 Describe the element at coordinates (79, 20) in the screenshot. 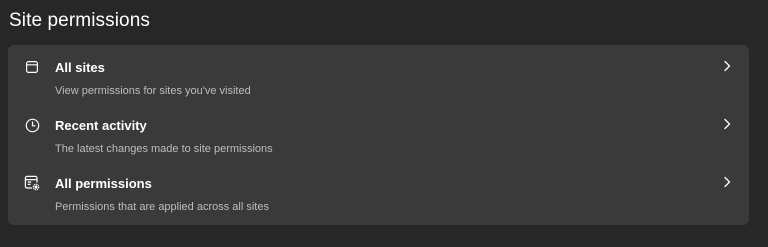

I see `page-title: Site permissions` at that location.